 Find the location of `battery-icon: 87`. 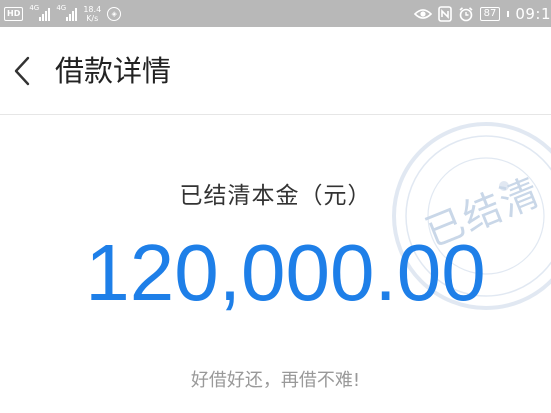

battery-icon: 87 is located at coordinates (490, 13).